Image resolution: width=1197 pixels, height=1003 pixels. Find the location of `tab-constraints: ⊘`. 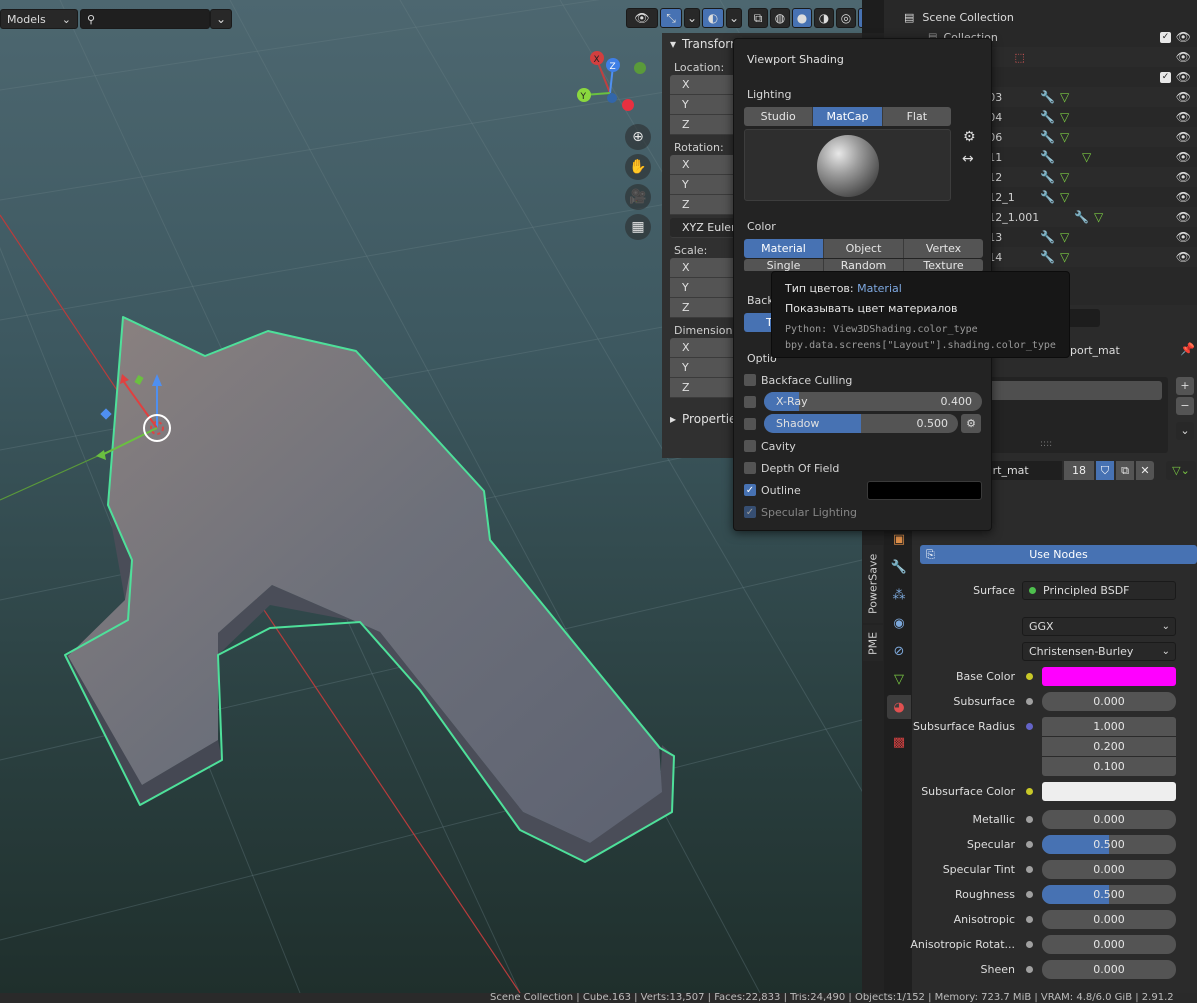

tab-constraints: ⊘ is located at coordinates (899, 651).